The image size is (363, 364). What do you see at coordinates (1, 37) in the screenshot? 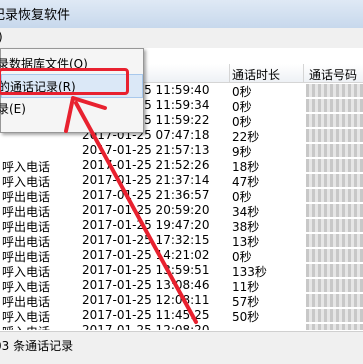
I see `menu-file: )` at bounding box center [1, 37].